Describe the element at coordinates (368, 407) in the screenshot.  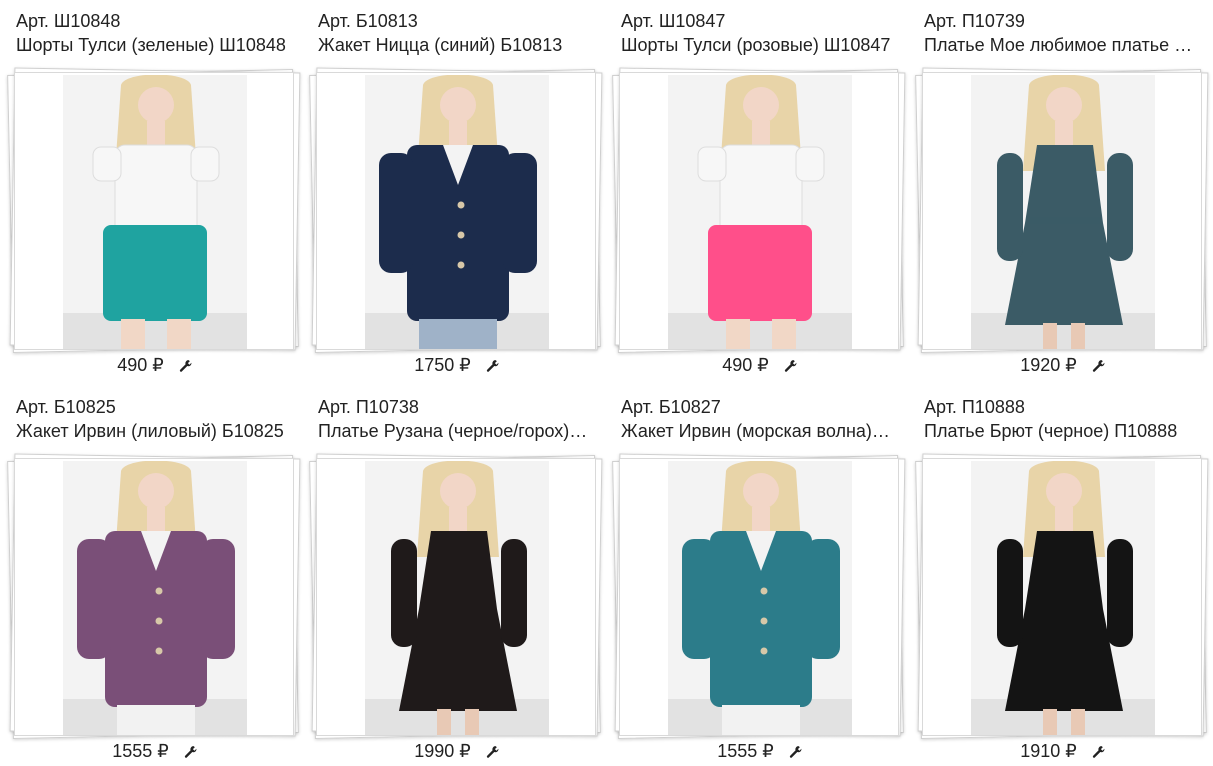
I see `product-article: Арт. П10738` at that location.